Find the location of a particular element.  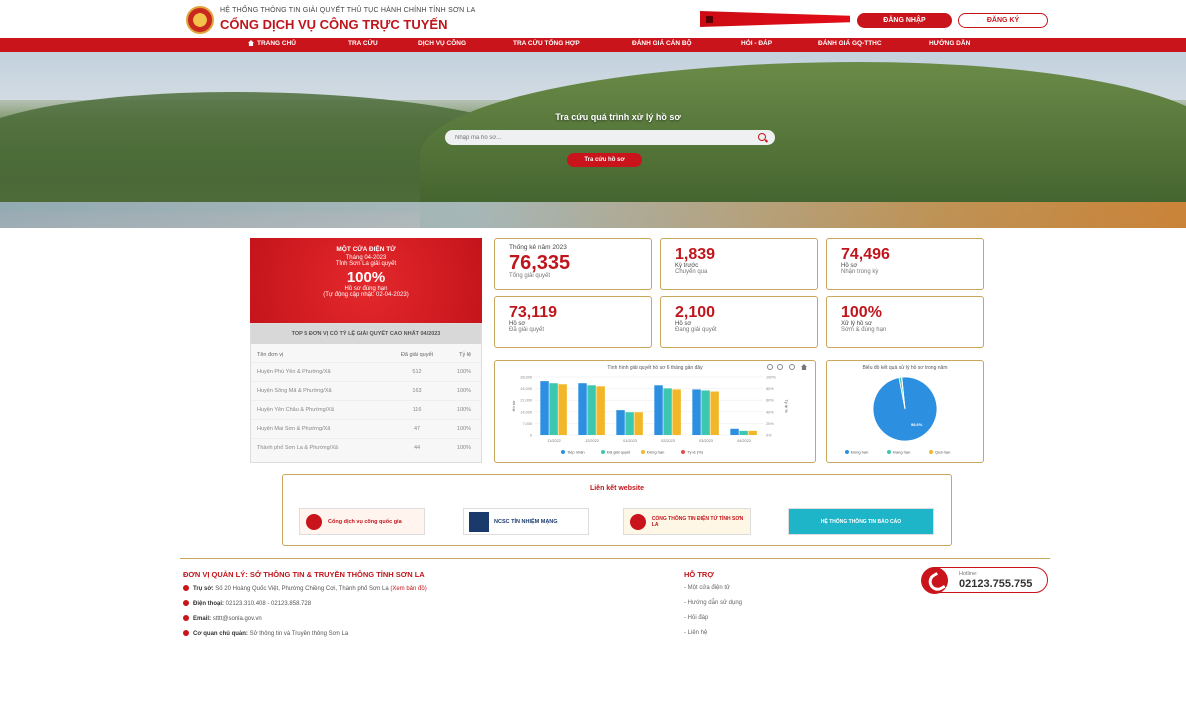

legend-label: Đang hạn is located at coordinates (901, 452).